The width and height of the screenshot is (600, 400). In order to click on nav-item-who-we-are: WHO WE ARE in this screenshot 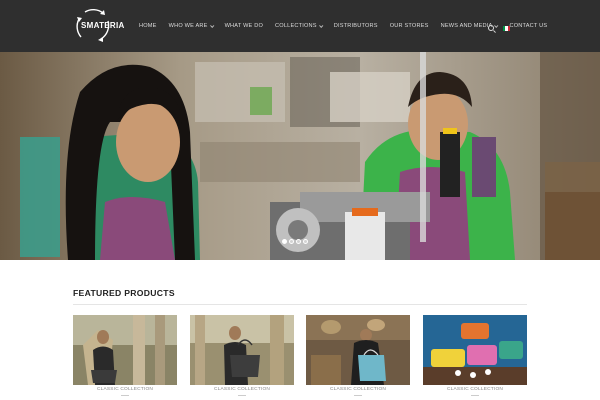, I will do `click(191, 26)`.